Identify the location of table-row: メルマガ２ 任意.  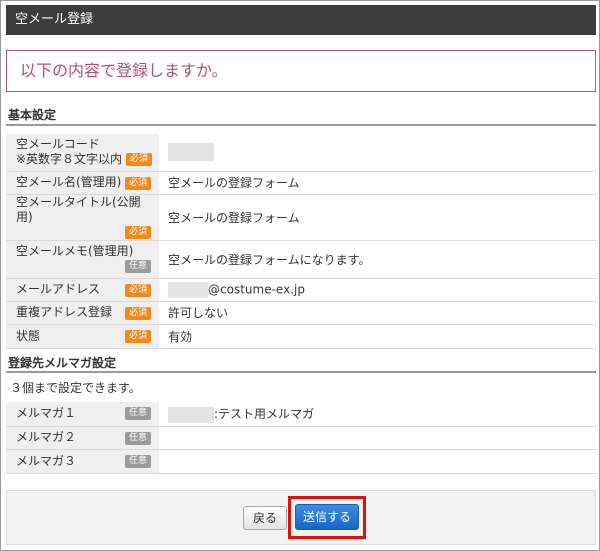
(301, 438).